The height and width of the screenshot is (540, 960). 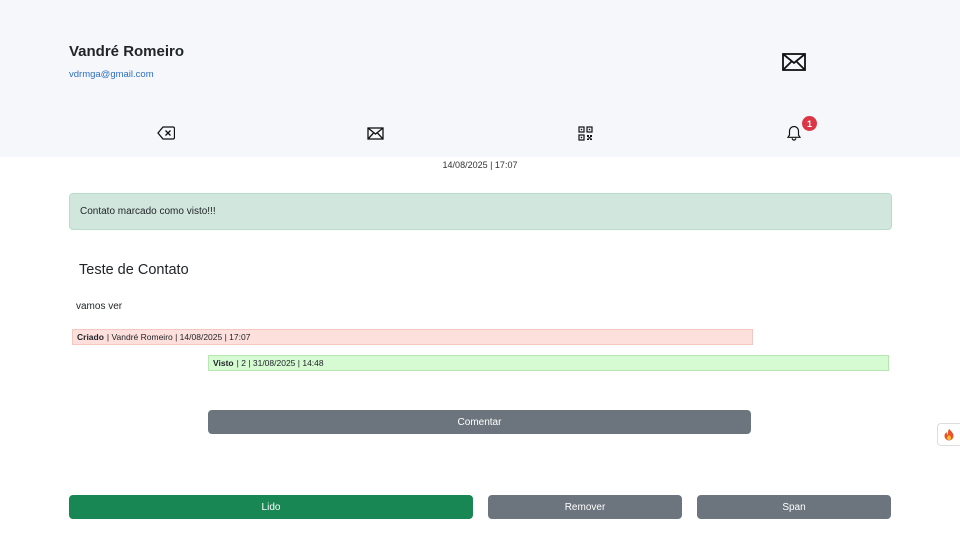 What do you see at coordinates (90, 337) in the screenshot?
I see `created-label: Criado` at bounding box center [90, 337].